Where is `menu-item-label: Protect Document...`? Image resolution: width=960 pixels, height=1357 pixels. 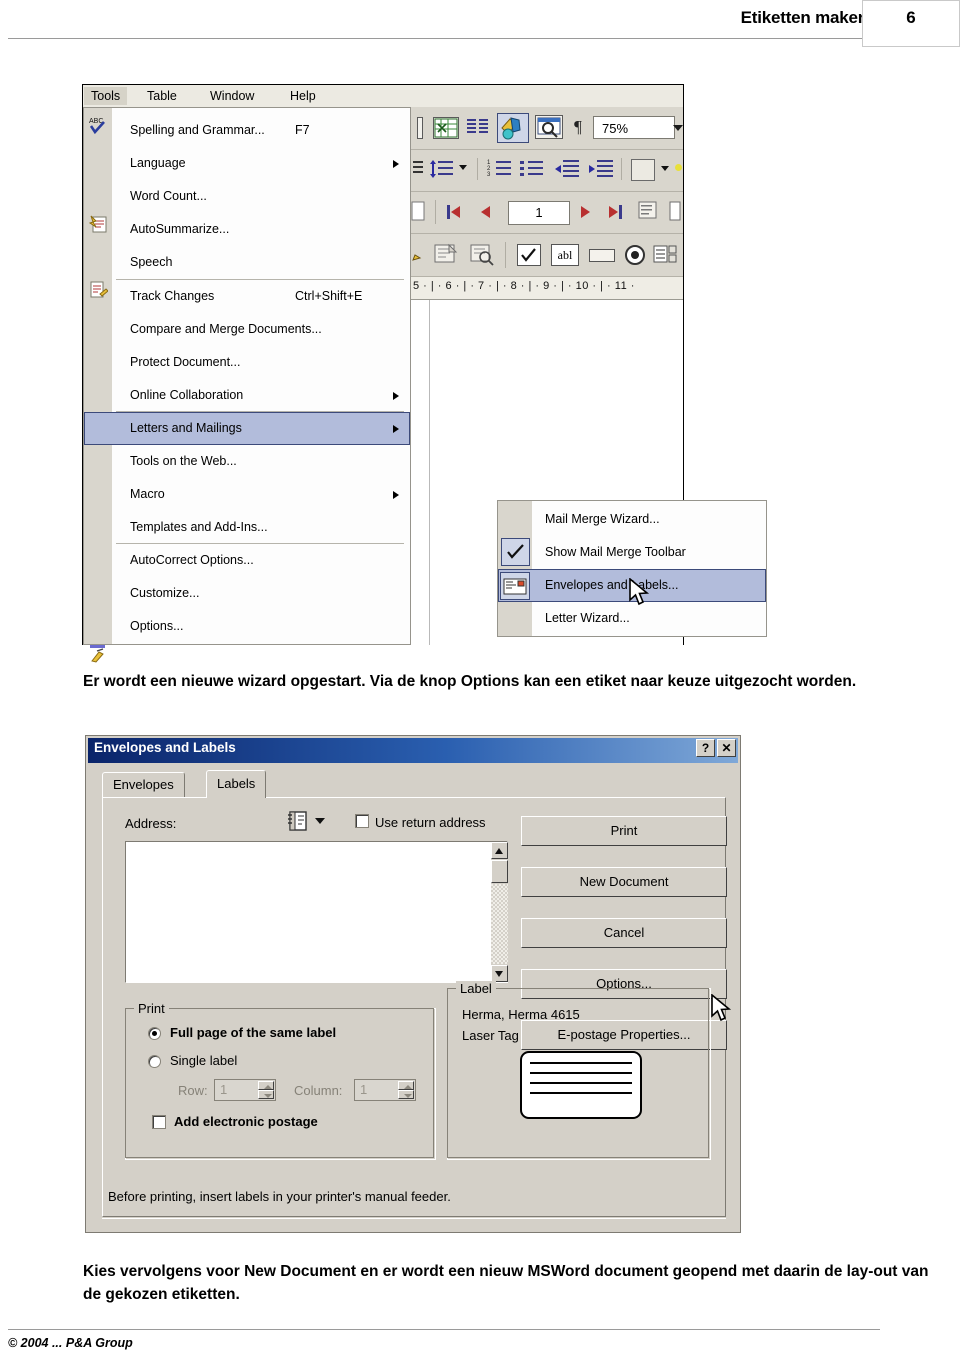 menu-item-label: Protect Document... is located at coordinates (185, 362).